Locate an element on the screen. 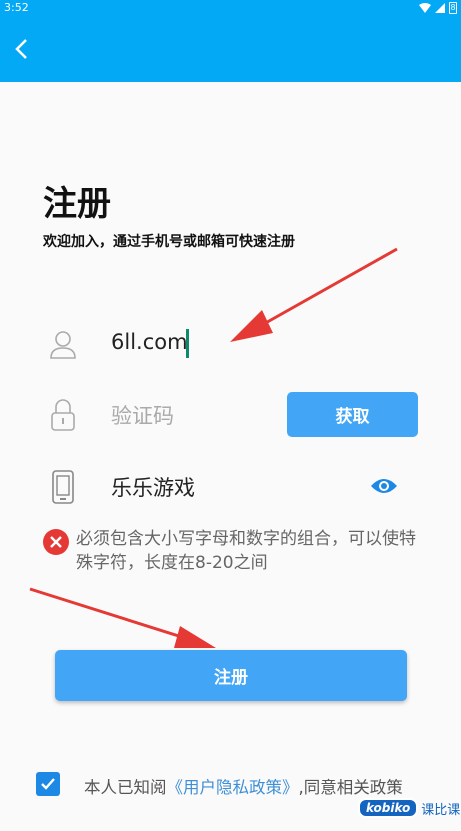  agreement-text: 本人已知阅《用户隐私政策》,同意相关政策 is located at coordinates (243, 786).